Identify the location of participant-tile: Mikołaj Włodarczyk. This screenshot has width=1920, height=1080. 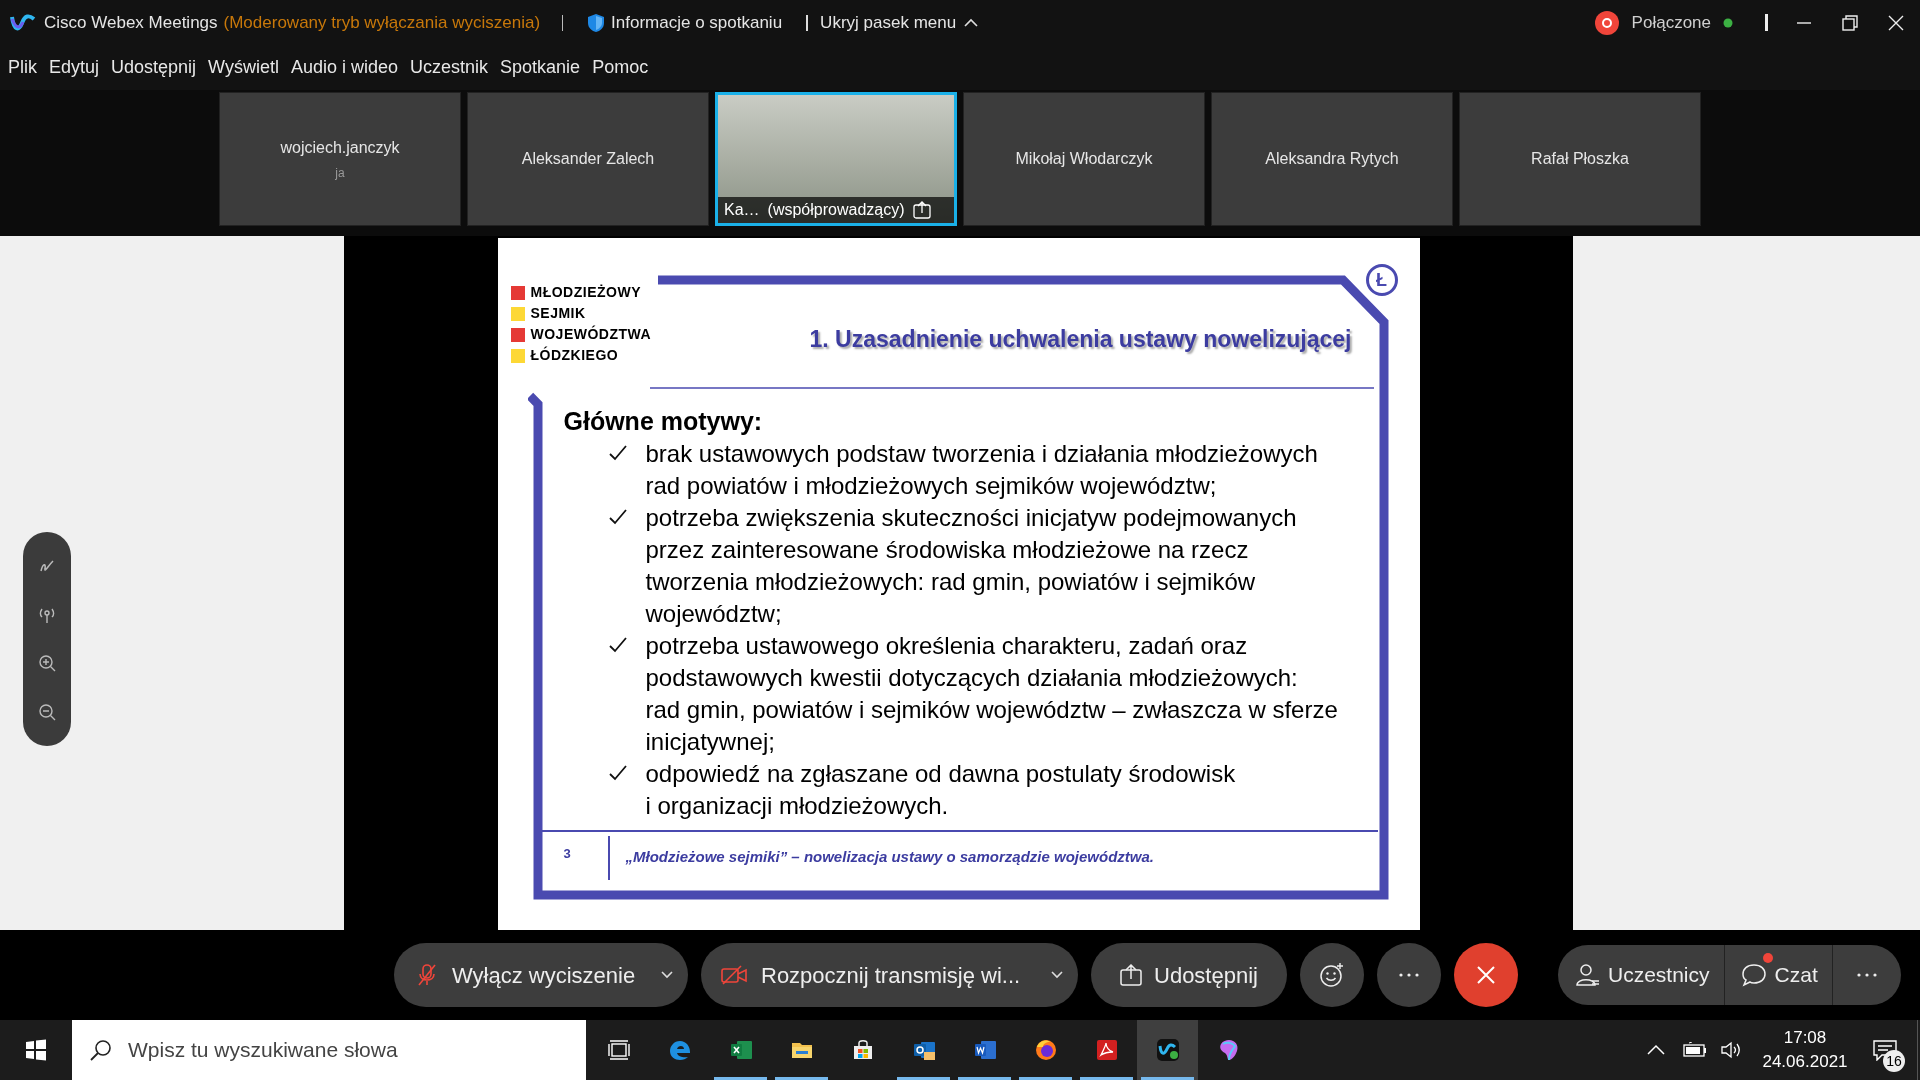
(1084, 159).